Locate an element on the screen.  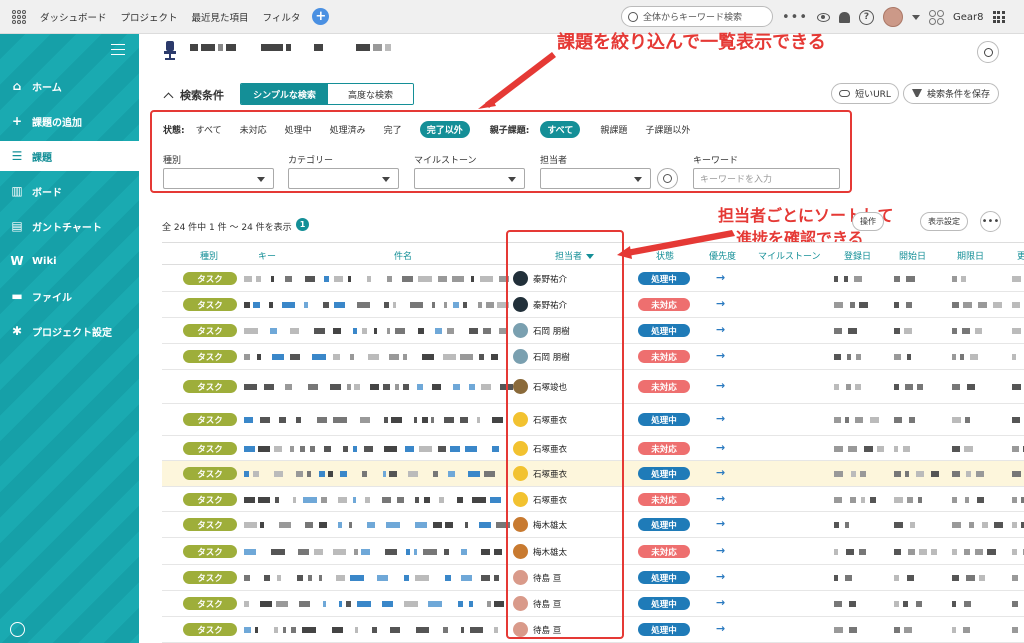
display-settings-button: 表示設定 is located at coordinates (944, 221).